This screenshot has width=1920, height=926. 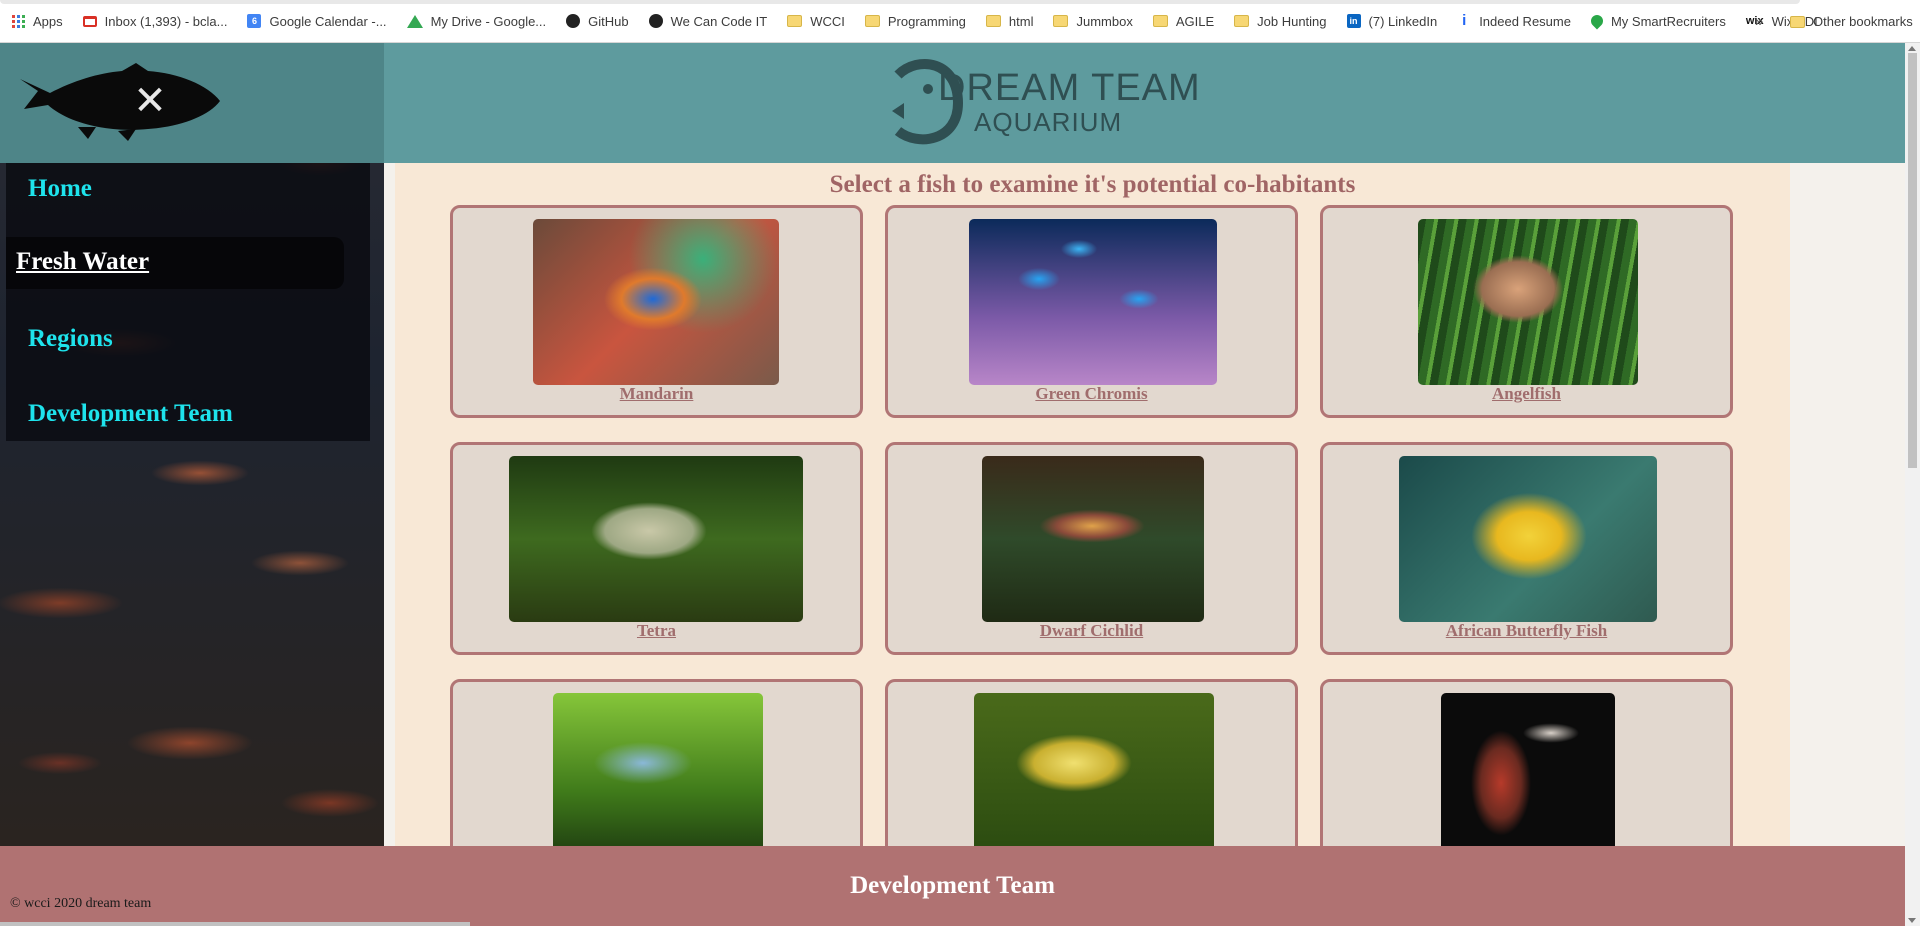 What do you see at coordinates (1526, 394) in the screenshot?
I see `fish-link: Angelfish` at bounding box center [1526, 394].